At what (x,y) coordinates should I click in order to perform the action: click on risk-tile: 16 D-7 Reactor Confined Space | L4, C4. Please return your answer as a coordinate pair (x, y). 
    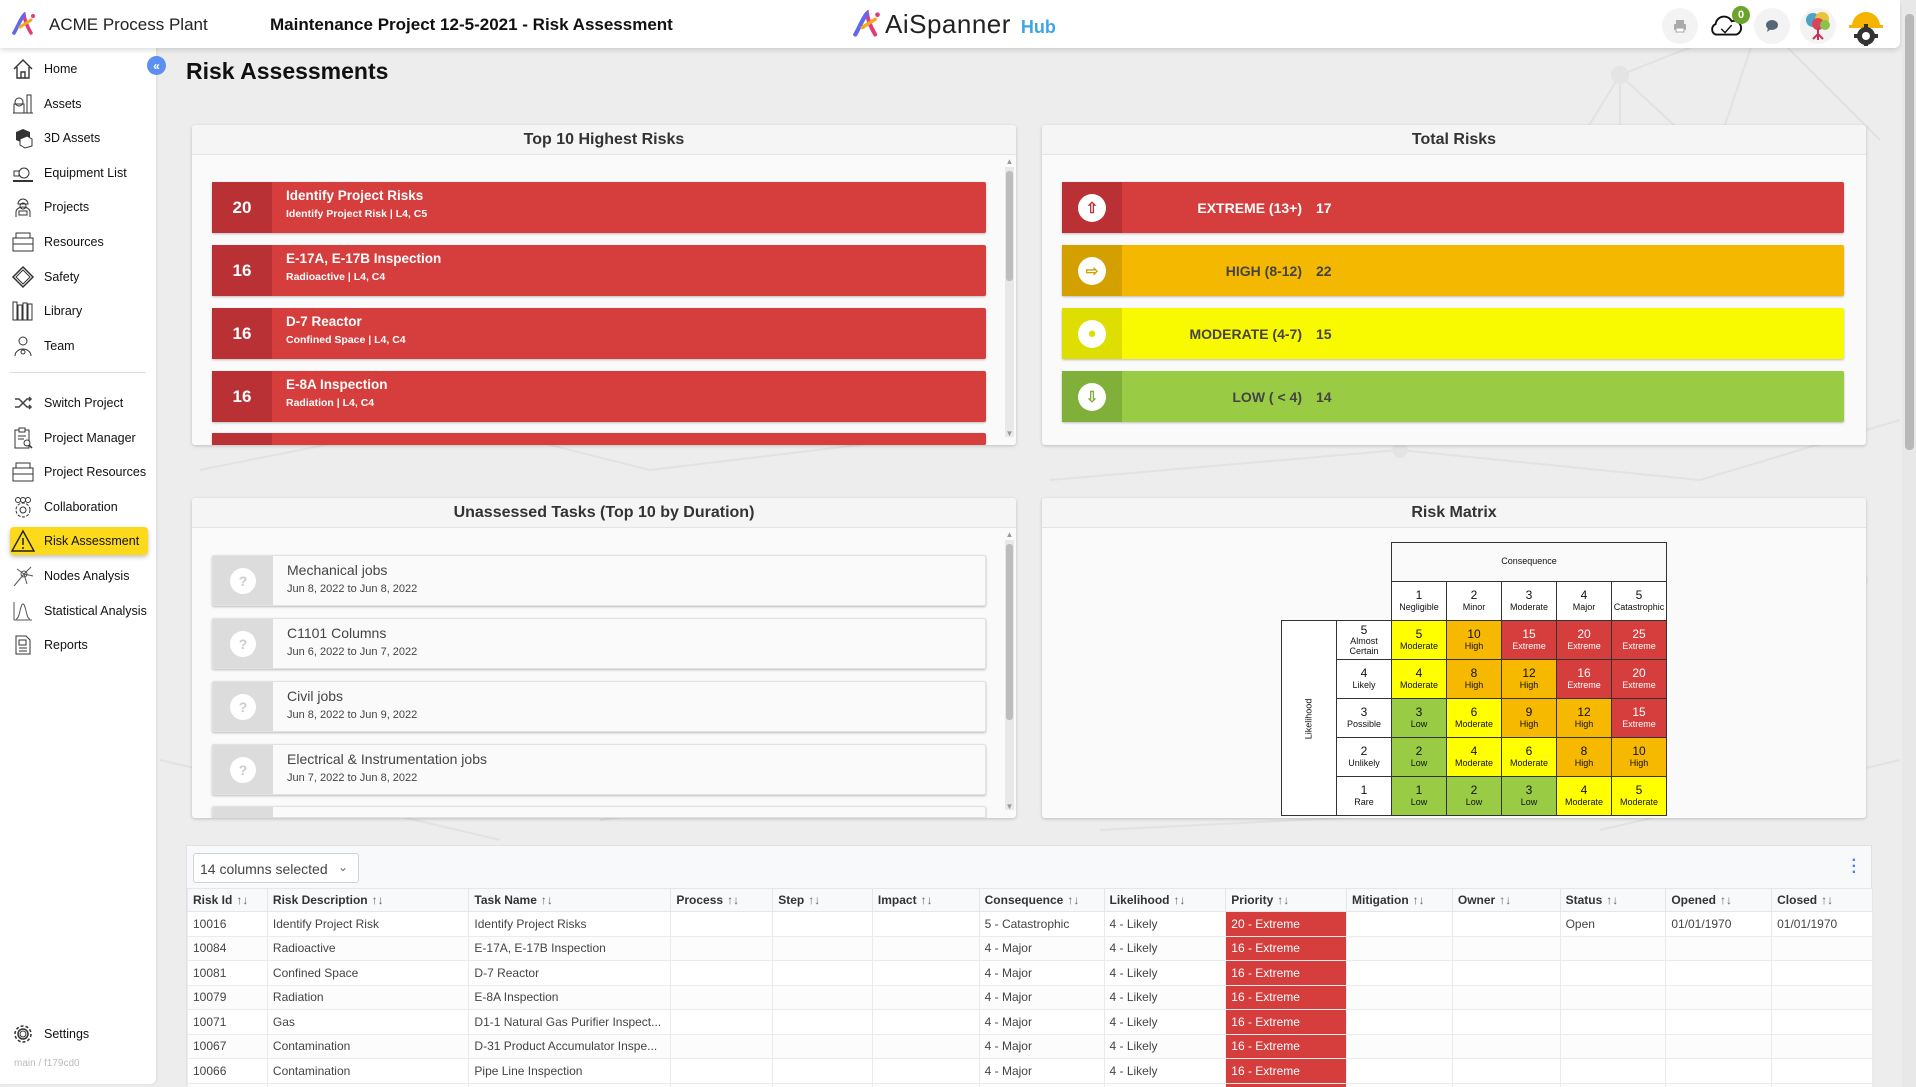
    Looking at the image, I should click on (599, 333).